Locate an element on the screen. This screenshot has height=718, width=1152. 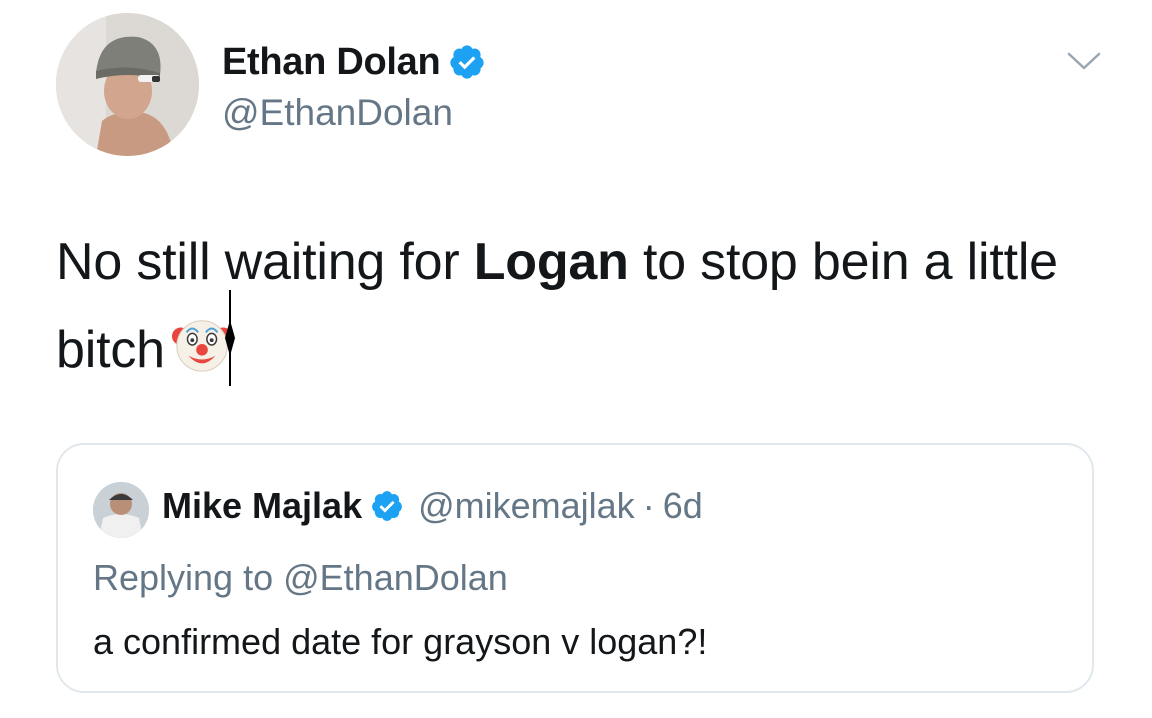
author-info: Ethan Dolan @EthanDolan is located at coordinates (354, 87).